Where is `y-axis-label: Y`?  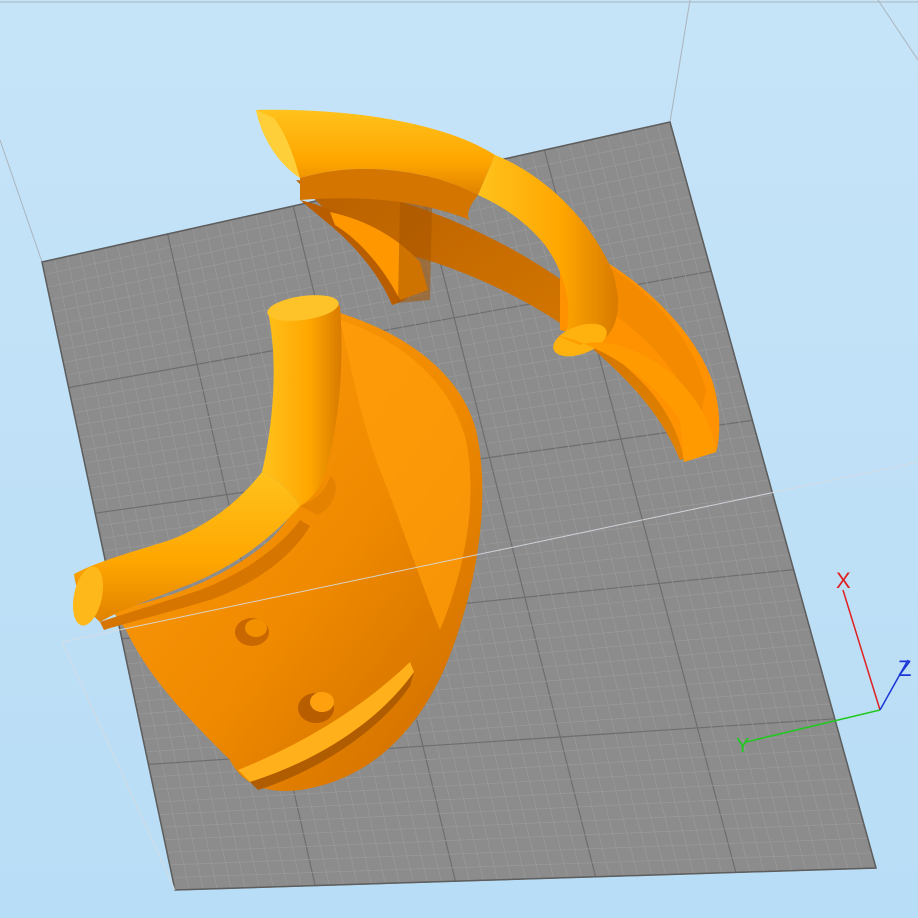 y-axis-label: Y is located at coordinates (742, 746).